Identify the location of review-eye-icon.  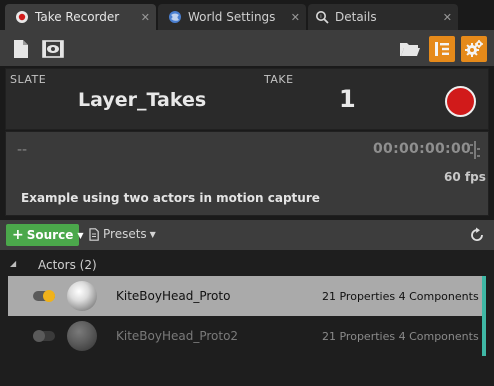
(53, 49).